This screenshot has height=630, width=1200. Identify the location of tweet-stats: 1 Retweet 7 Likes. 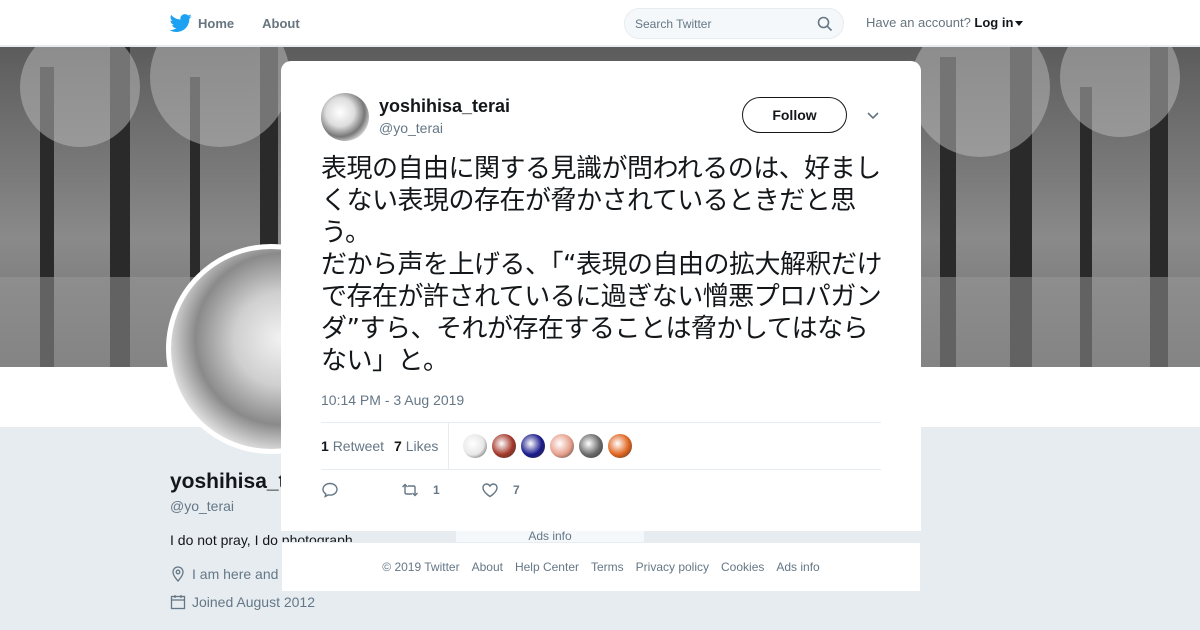
(601, 446).